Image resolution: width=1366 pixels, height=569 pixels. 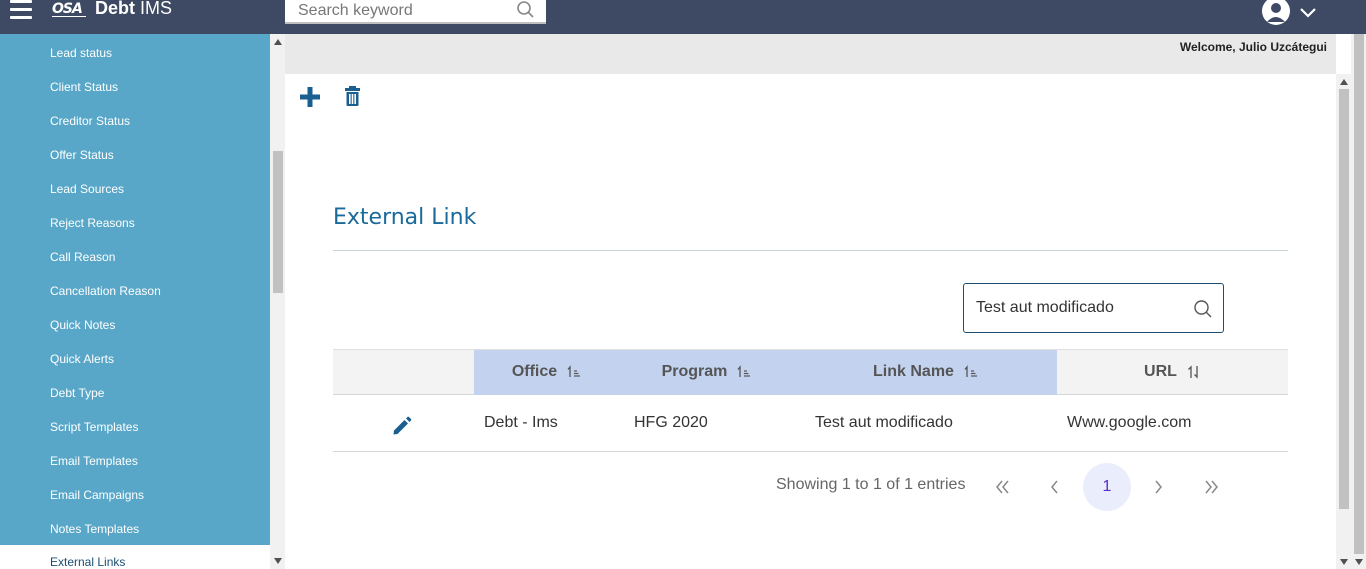 What do you see at coordinates (135, 291) in the screenshot?
I see `sidebar-item-cancellation-reason: Cancellation Reason` at bounding box center [135, 291].